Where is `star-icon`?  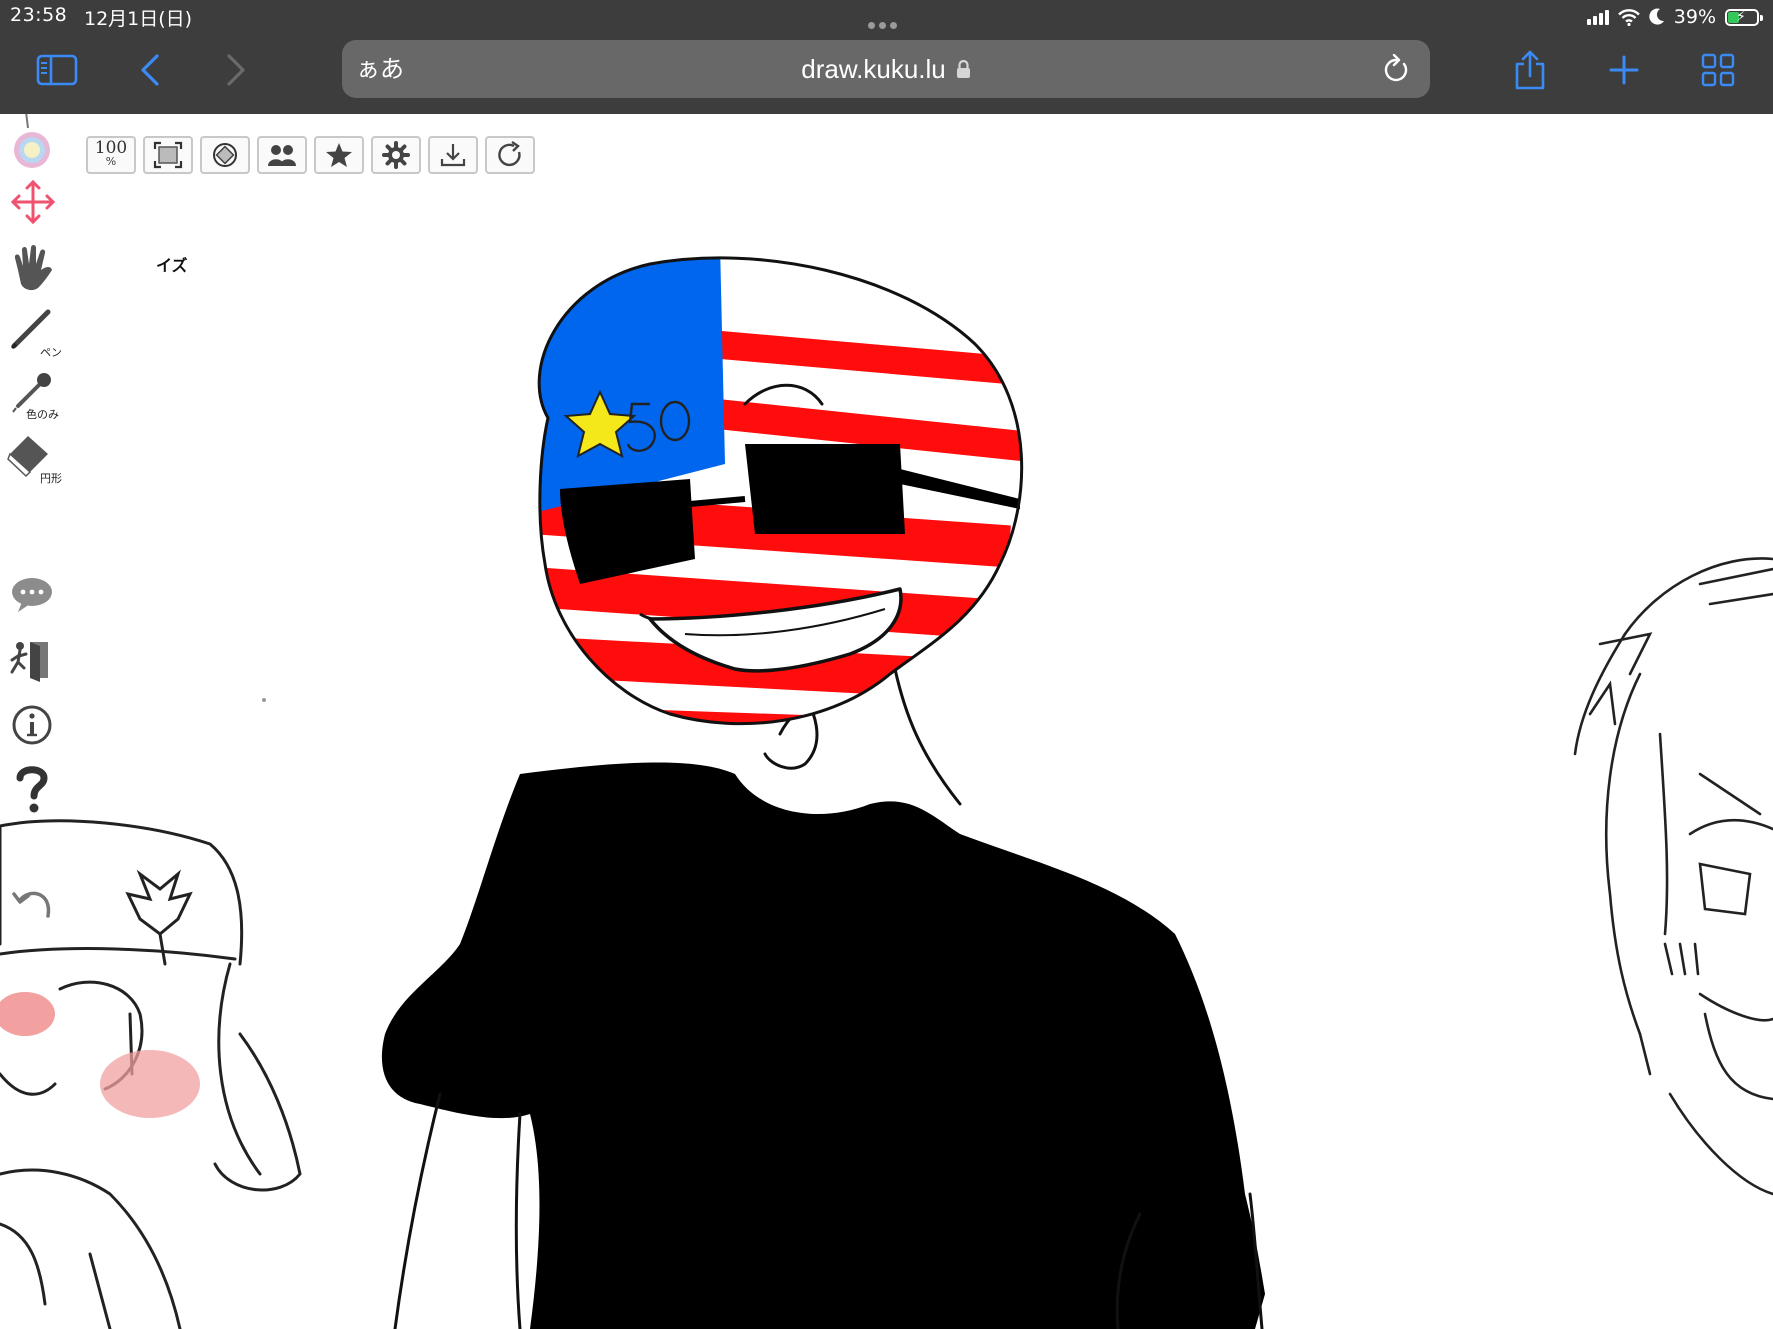
star-icon is located at coordinates (339, 155).